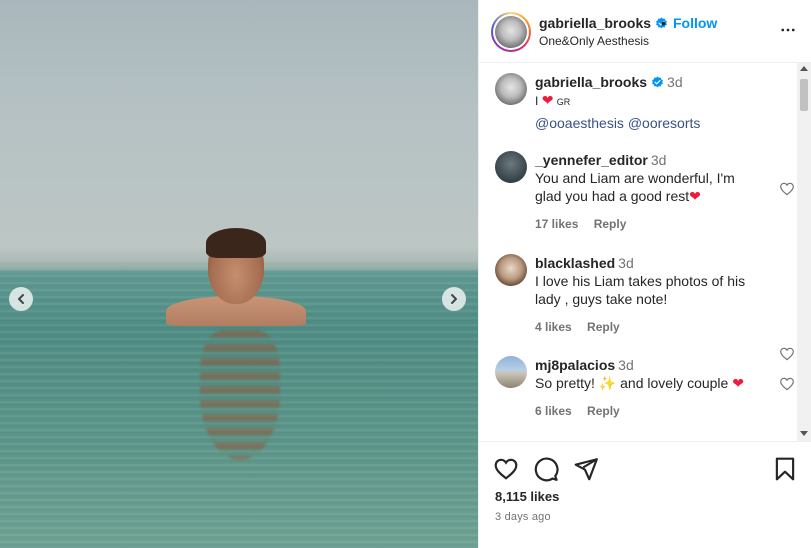 The image size is (811, 548). I want to click on scrollbar-thumb, so click(804, 95).